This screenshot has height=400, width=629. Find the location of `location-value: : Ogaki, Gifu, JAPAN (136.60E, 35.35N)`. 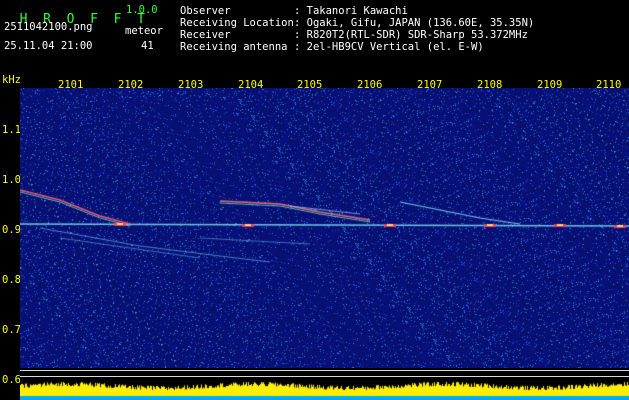

location-value: : Ogaki, Gifu, JAPAN (136.60E, 35.35N) is located at coordinates (414, 23).